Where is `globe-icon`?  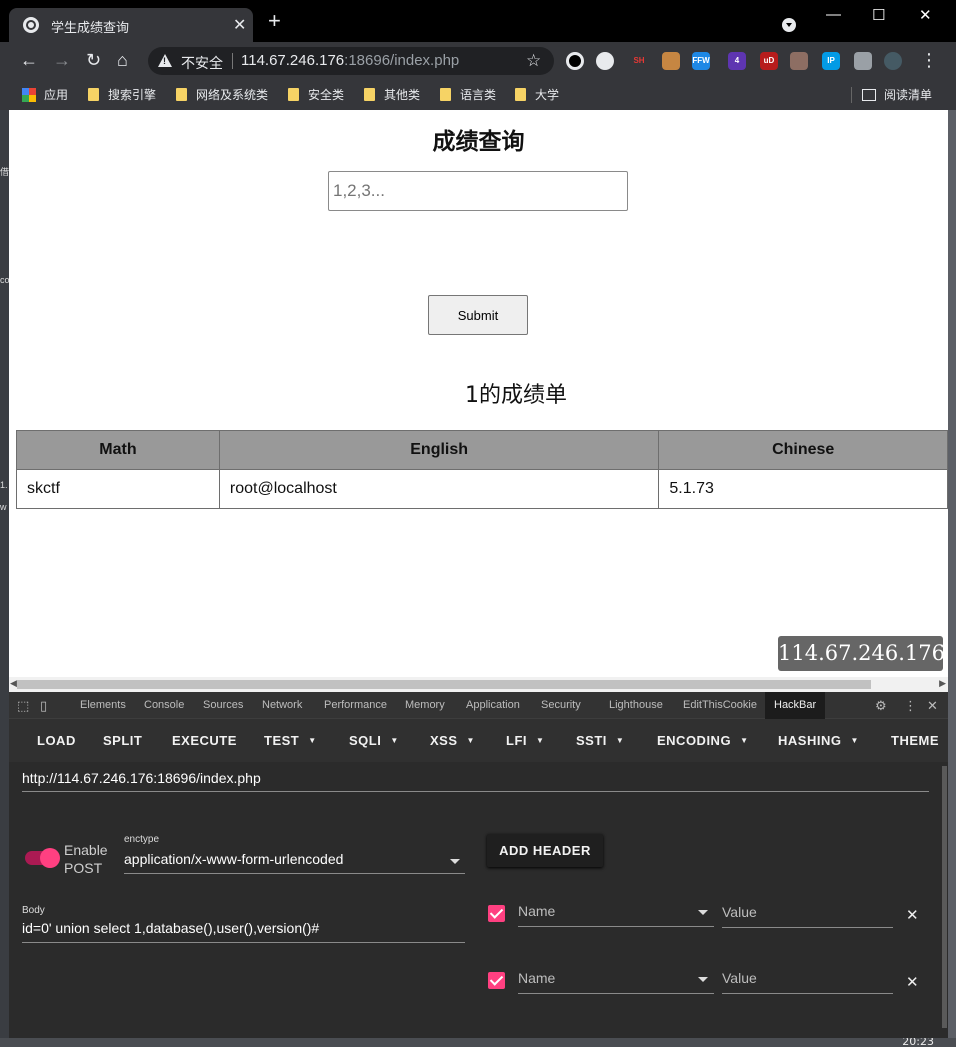 globe-icon is located at coordinates (31, 25).